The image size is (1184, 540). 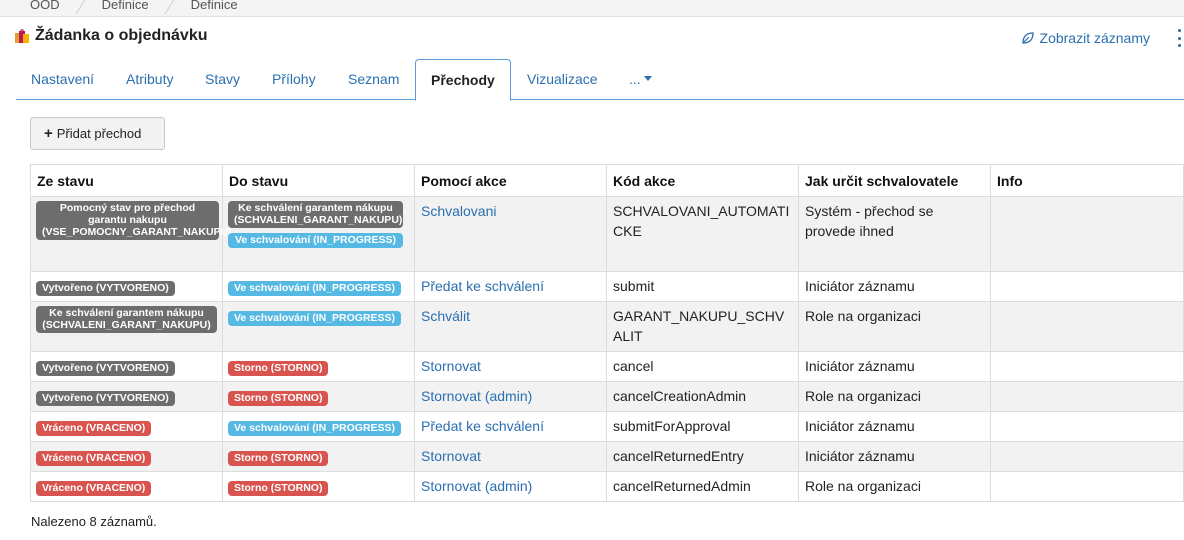 I want to click on add-transition-label: Přidat přechod, so click(x=99, y=133).